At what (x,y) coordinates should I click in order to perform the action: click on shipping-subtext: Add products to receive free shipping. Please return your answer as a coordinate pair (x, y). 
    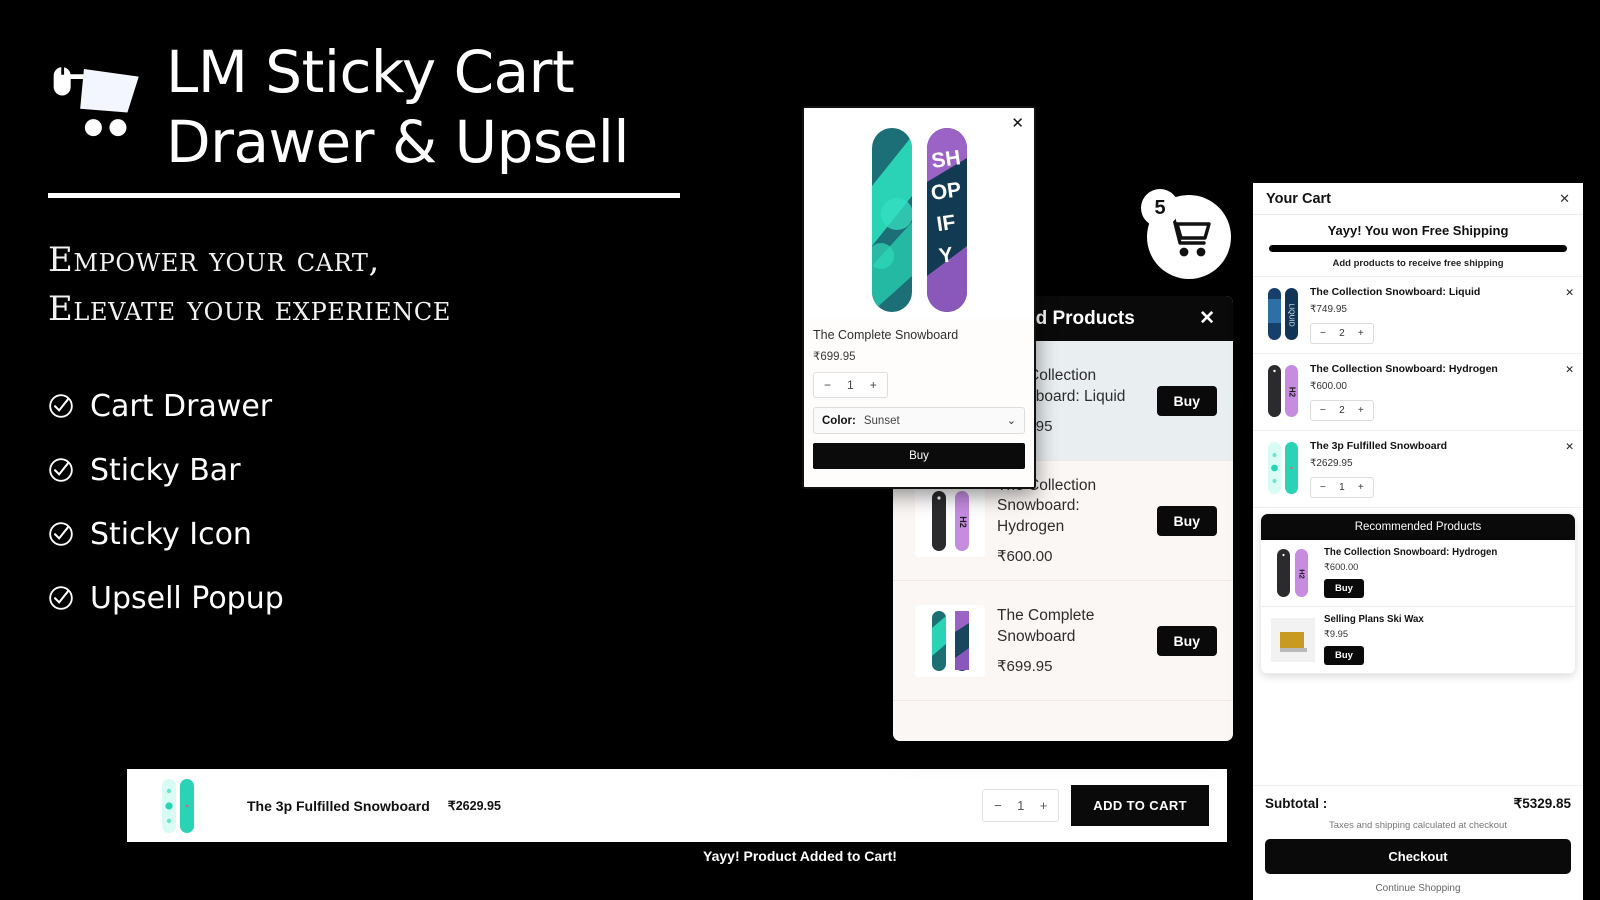
    Looking at the image, I should click on (1418, 263).